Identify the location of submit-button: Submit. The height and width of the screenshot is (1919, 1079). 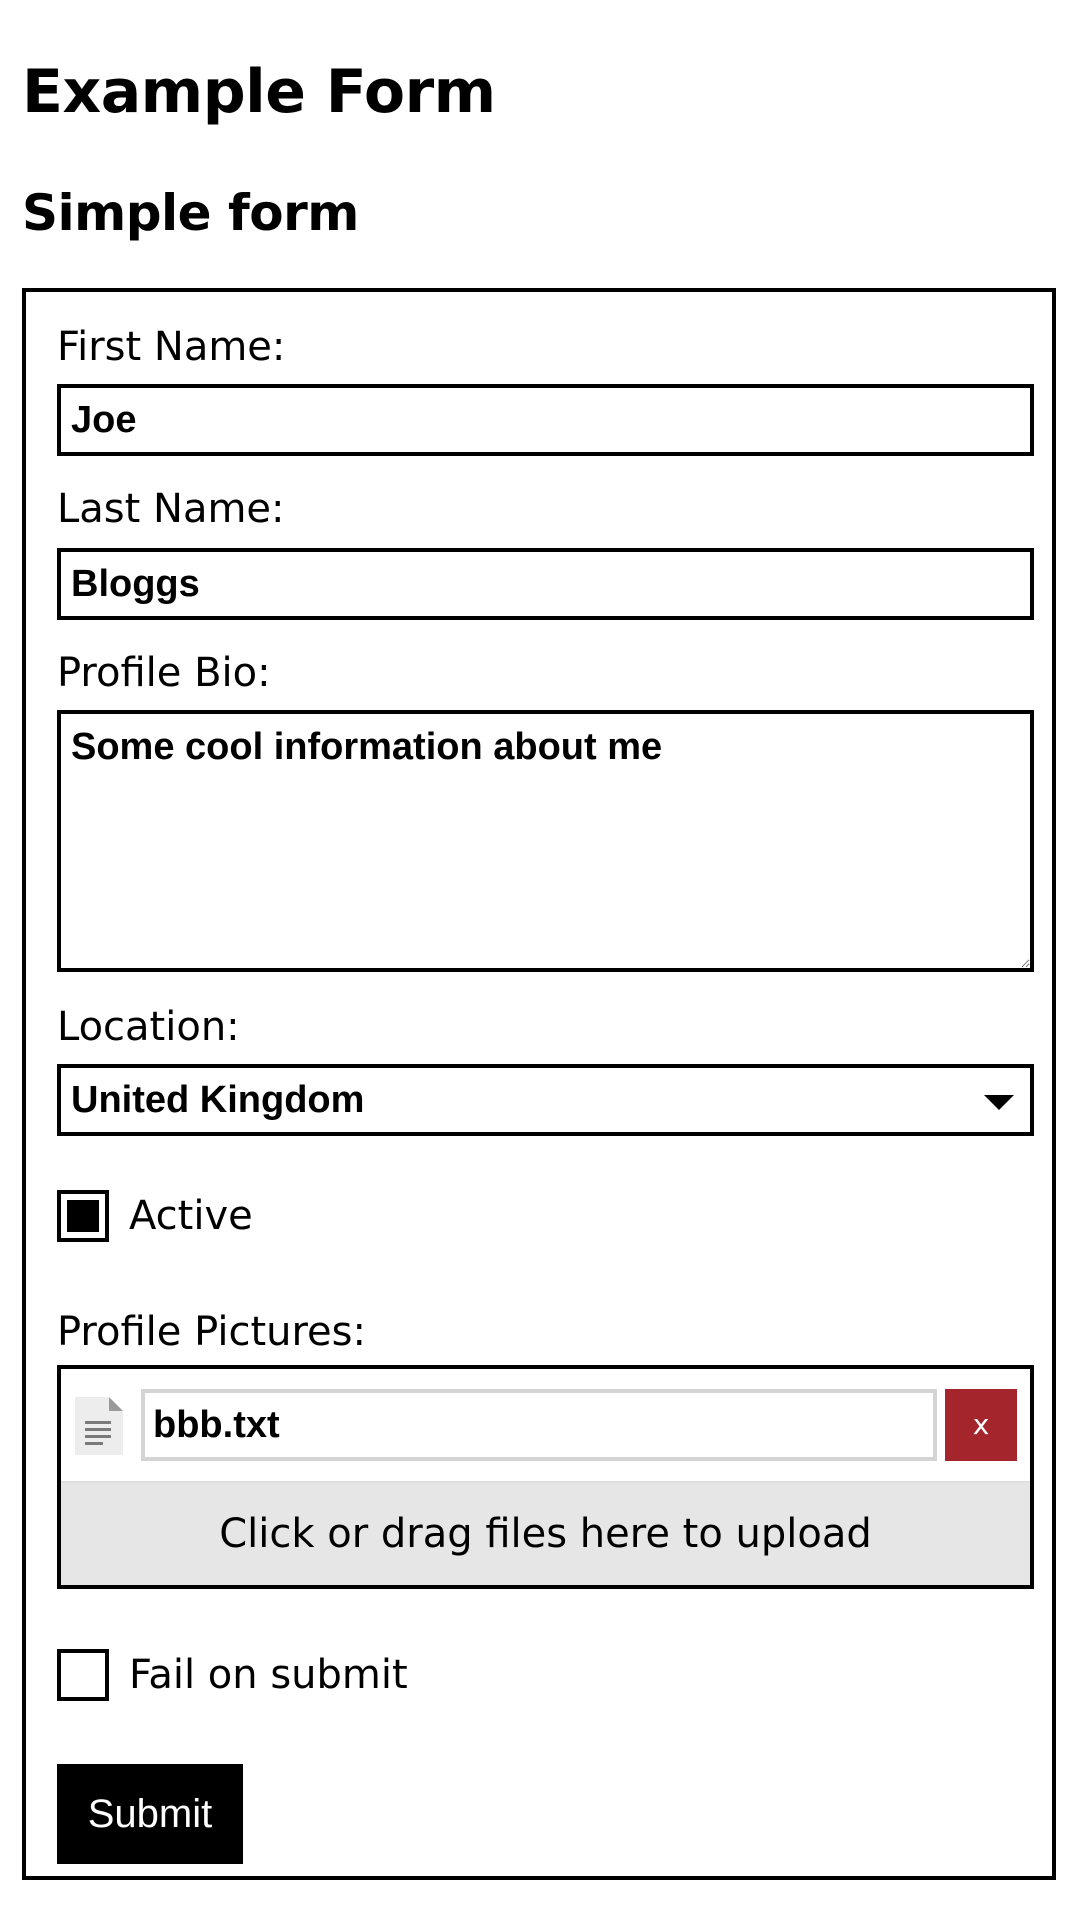
(150, 1814).